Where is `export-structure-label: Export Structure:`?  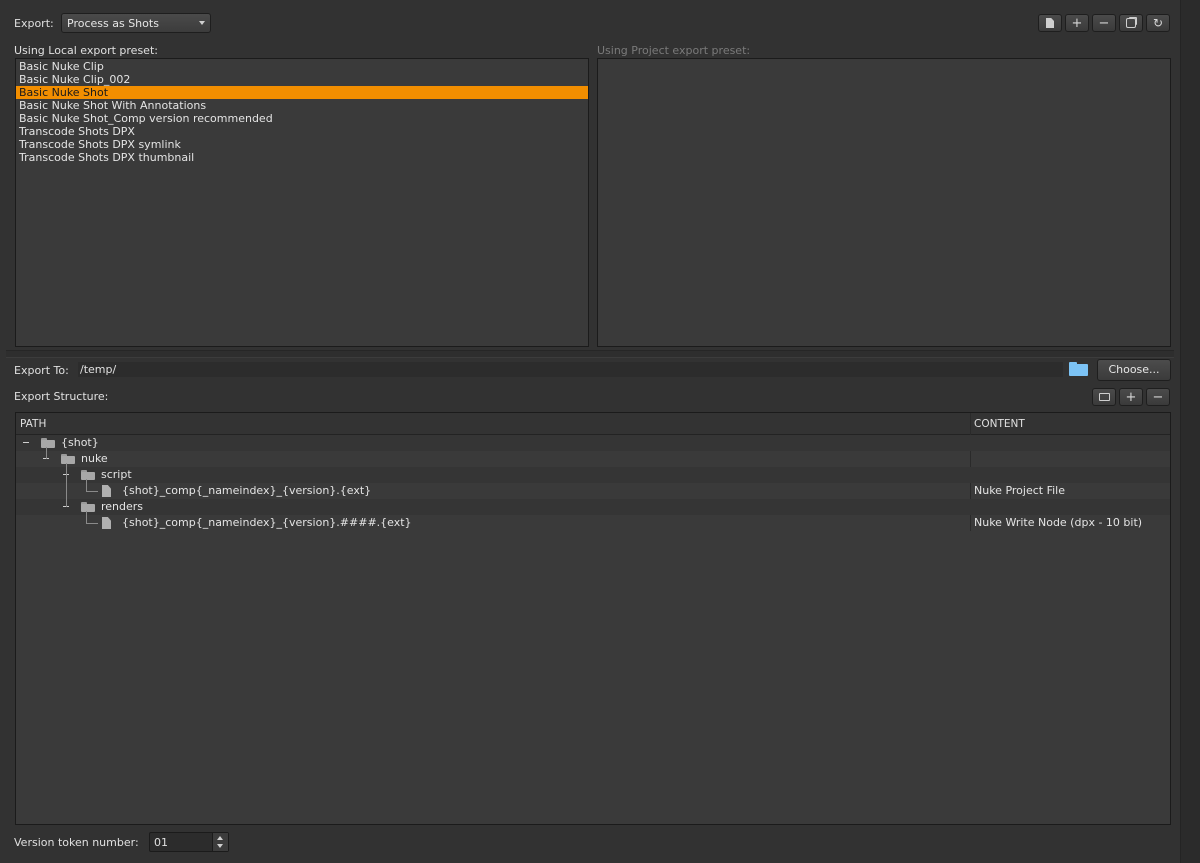 export-structure-label: Export Structure: is located at coordinates (61, 396).